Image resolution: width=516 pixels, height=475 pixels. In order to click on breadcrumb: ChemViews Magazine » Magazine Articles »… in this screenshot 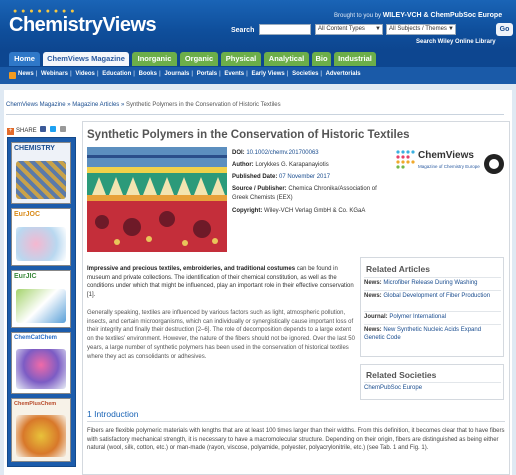, I will do `click(143, 105)`.